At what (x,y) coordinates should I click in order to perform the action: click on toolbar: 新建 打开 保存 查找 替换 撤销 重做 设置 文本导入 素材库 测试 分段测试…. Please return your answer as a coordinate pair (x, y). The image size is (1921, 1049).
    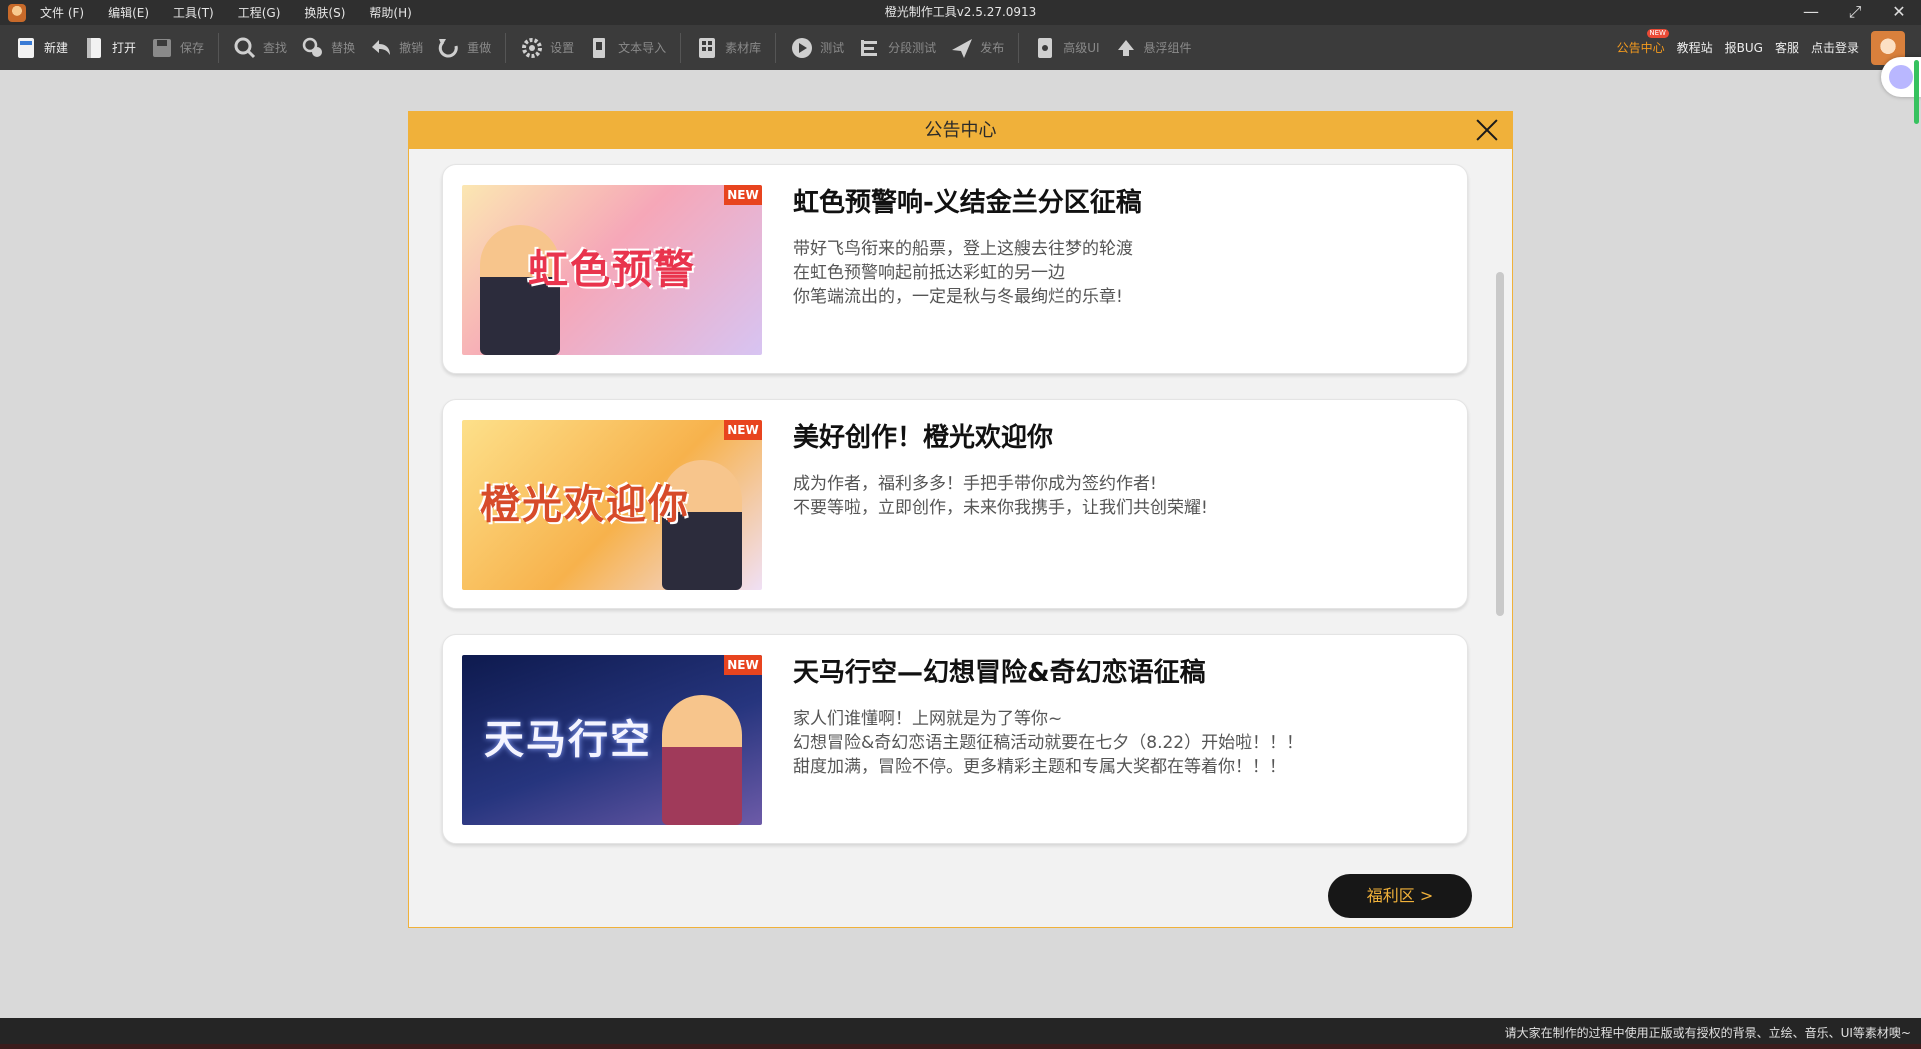
    Looking at the image, I should click on (960, 47).